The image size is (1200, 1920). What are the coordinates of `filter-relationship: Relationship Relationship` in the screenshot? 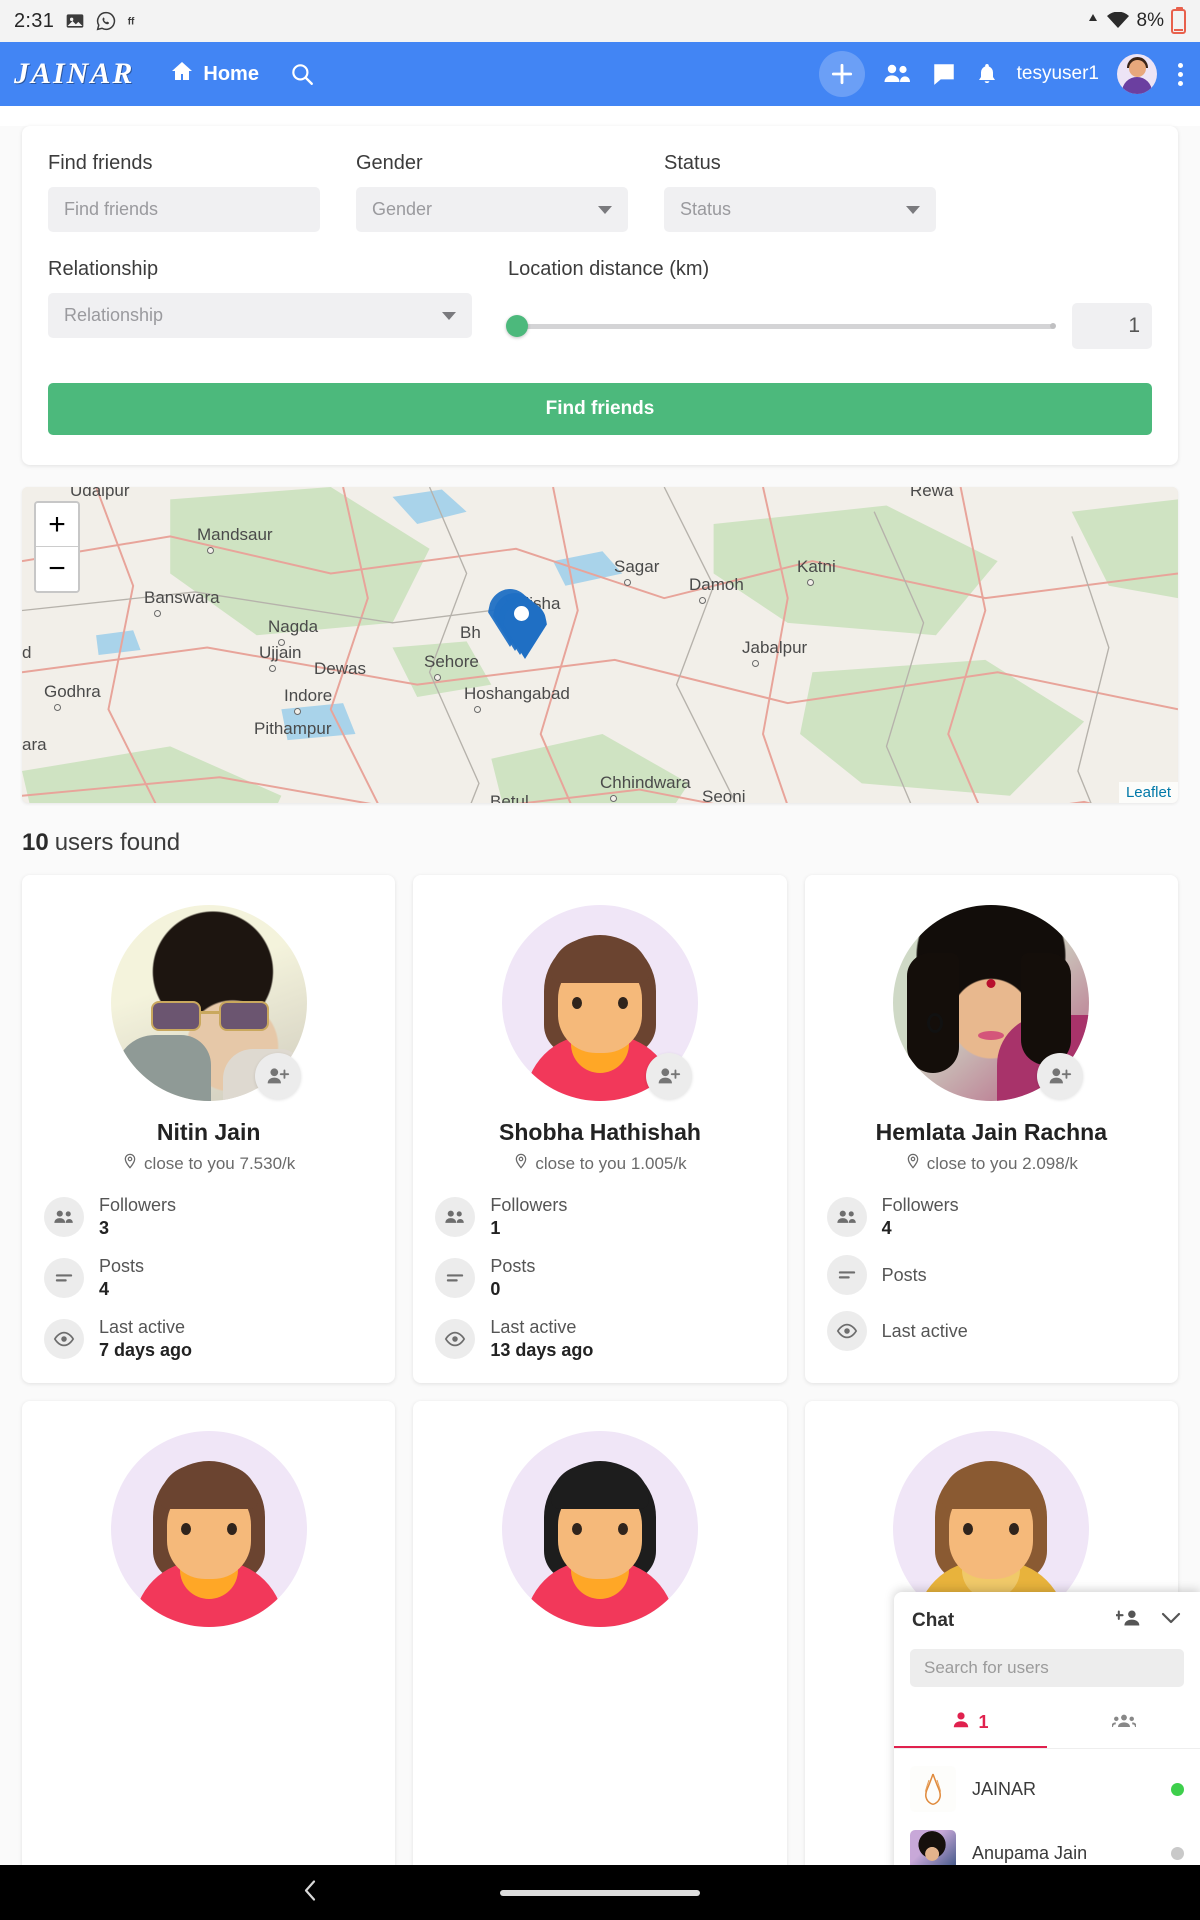 It's located at (260, 303).